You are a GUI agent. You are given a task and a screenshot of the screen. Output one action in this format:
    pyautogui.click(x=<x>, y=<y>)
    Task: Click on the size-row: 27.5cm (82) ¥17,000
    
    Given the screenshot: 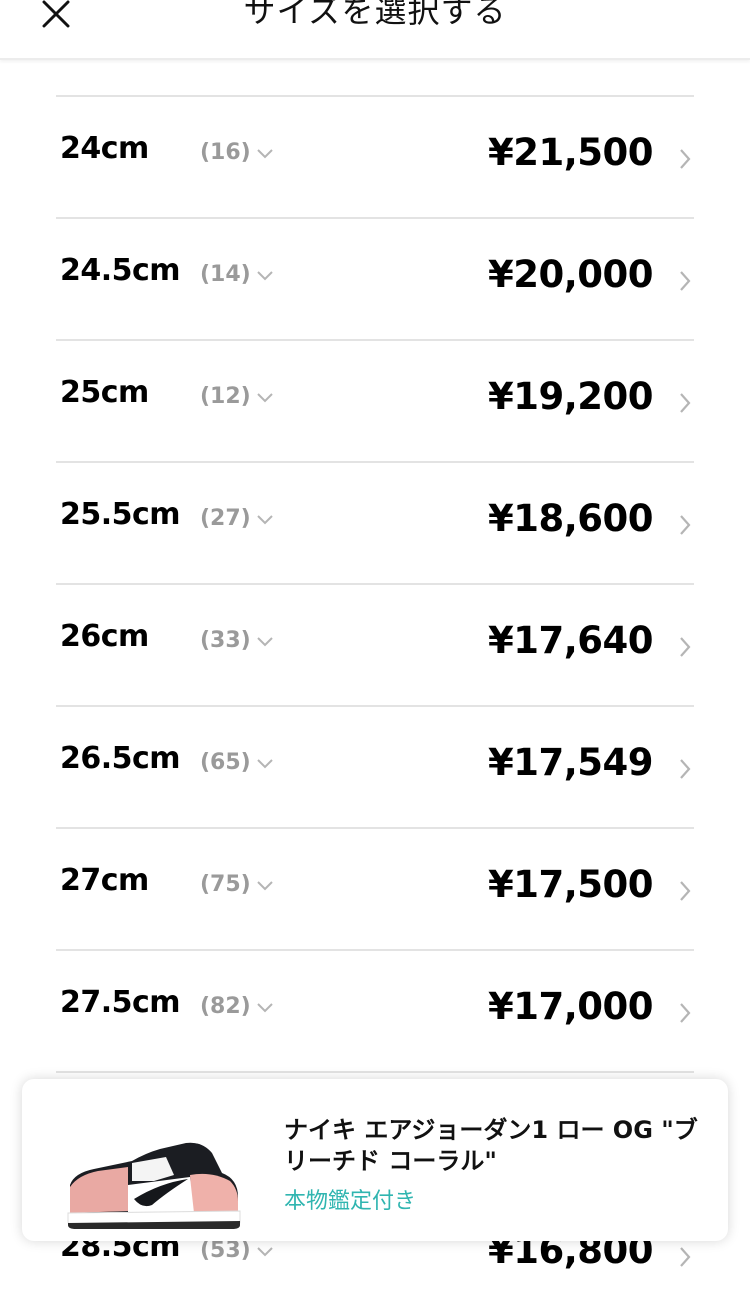 What is the action you would take?
    pyautogui.click(x=375, y=1010)
    